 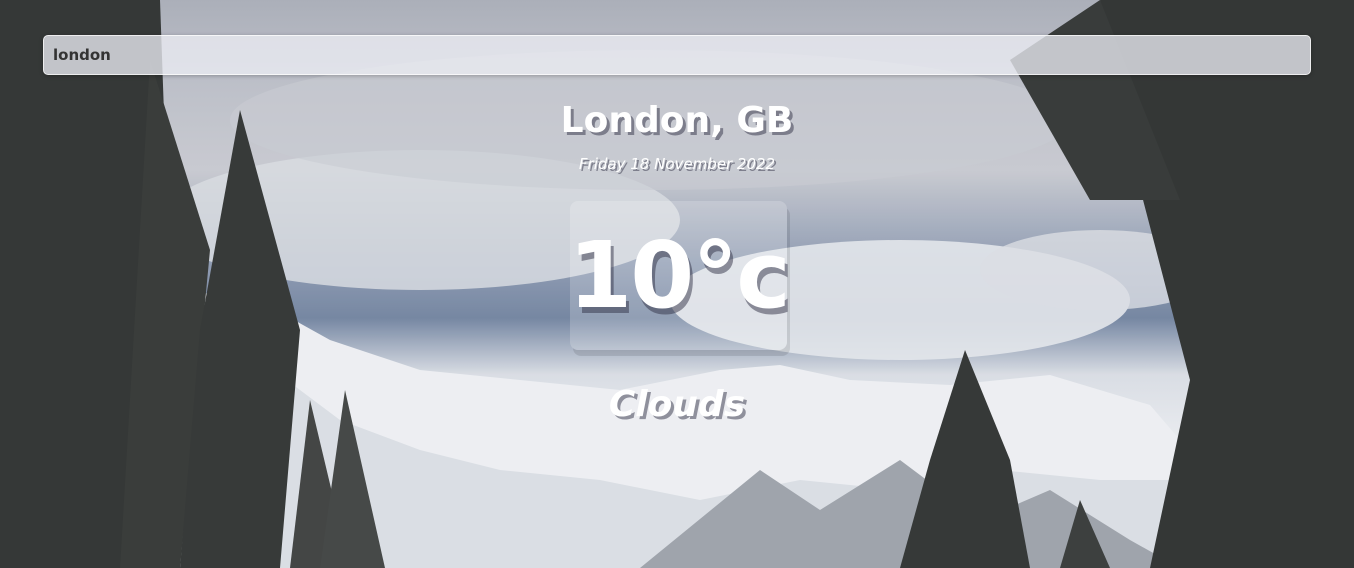 What do you see at coordinates (677, 164) in the screenshot?
I see `date-text: Friday 18 November 2022` at bounding box center [677, 164].